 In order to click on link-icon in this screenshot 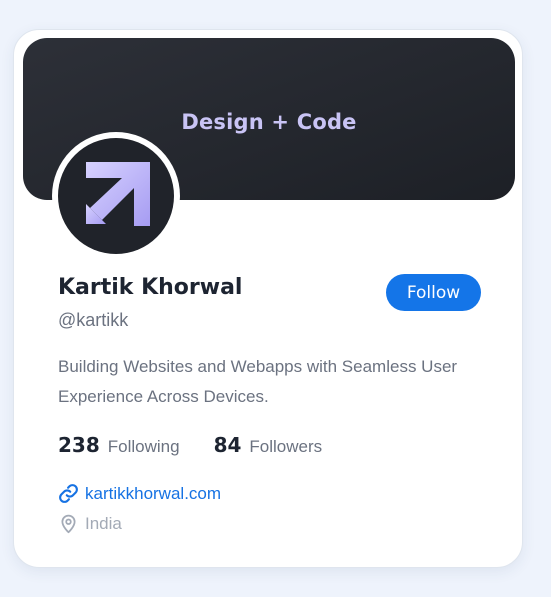, I will do `click(68, 493)`.